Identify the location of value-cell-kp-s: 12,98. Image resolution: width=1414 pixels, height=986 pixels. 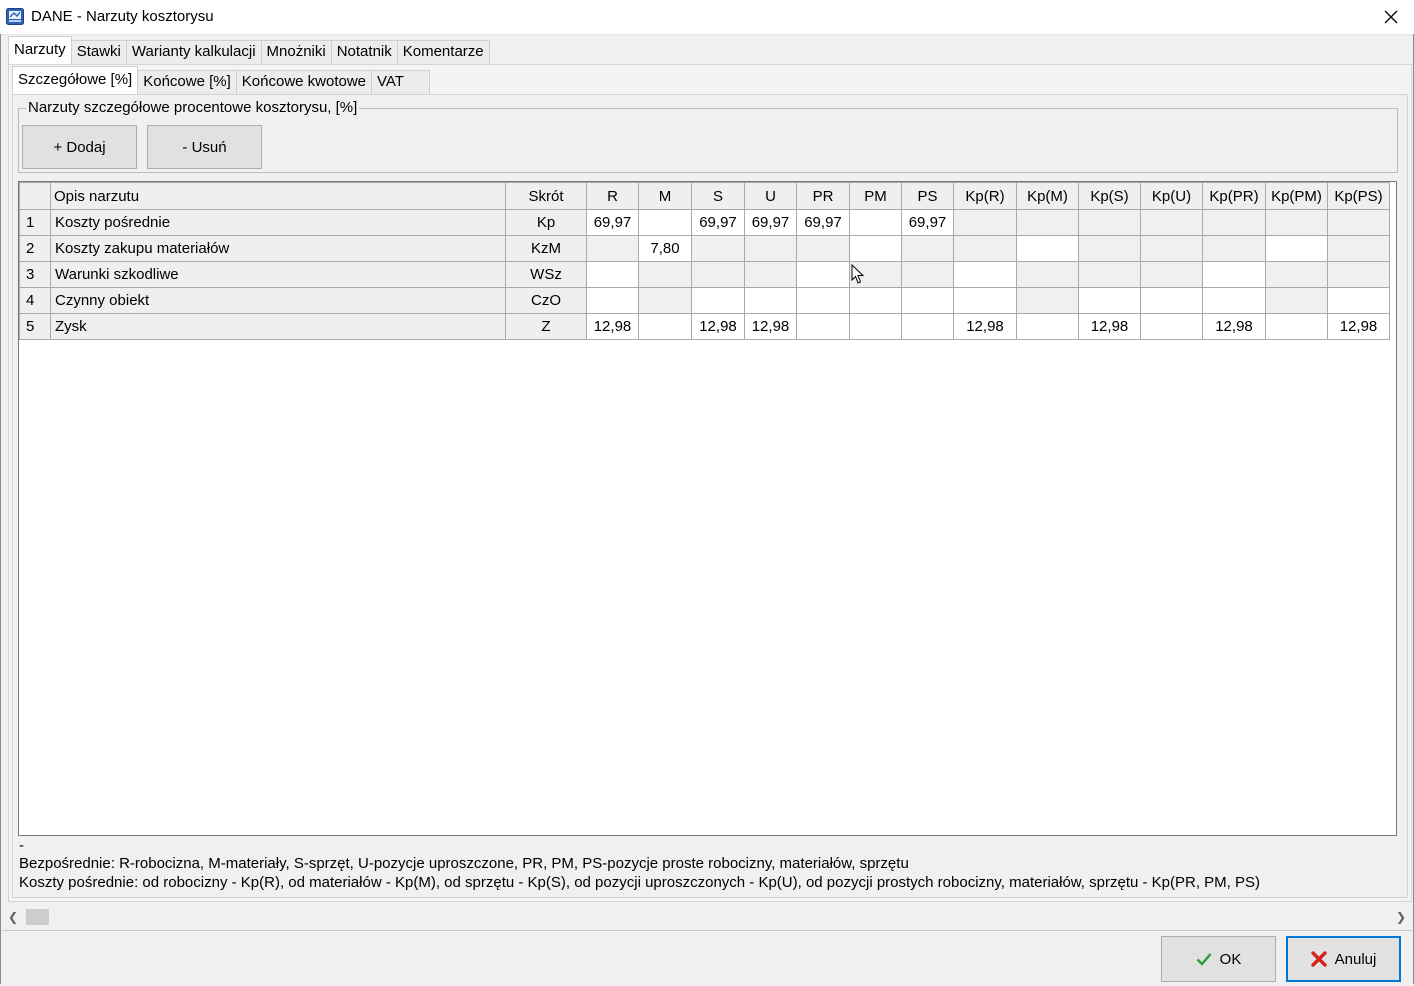
(1109, 326).